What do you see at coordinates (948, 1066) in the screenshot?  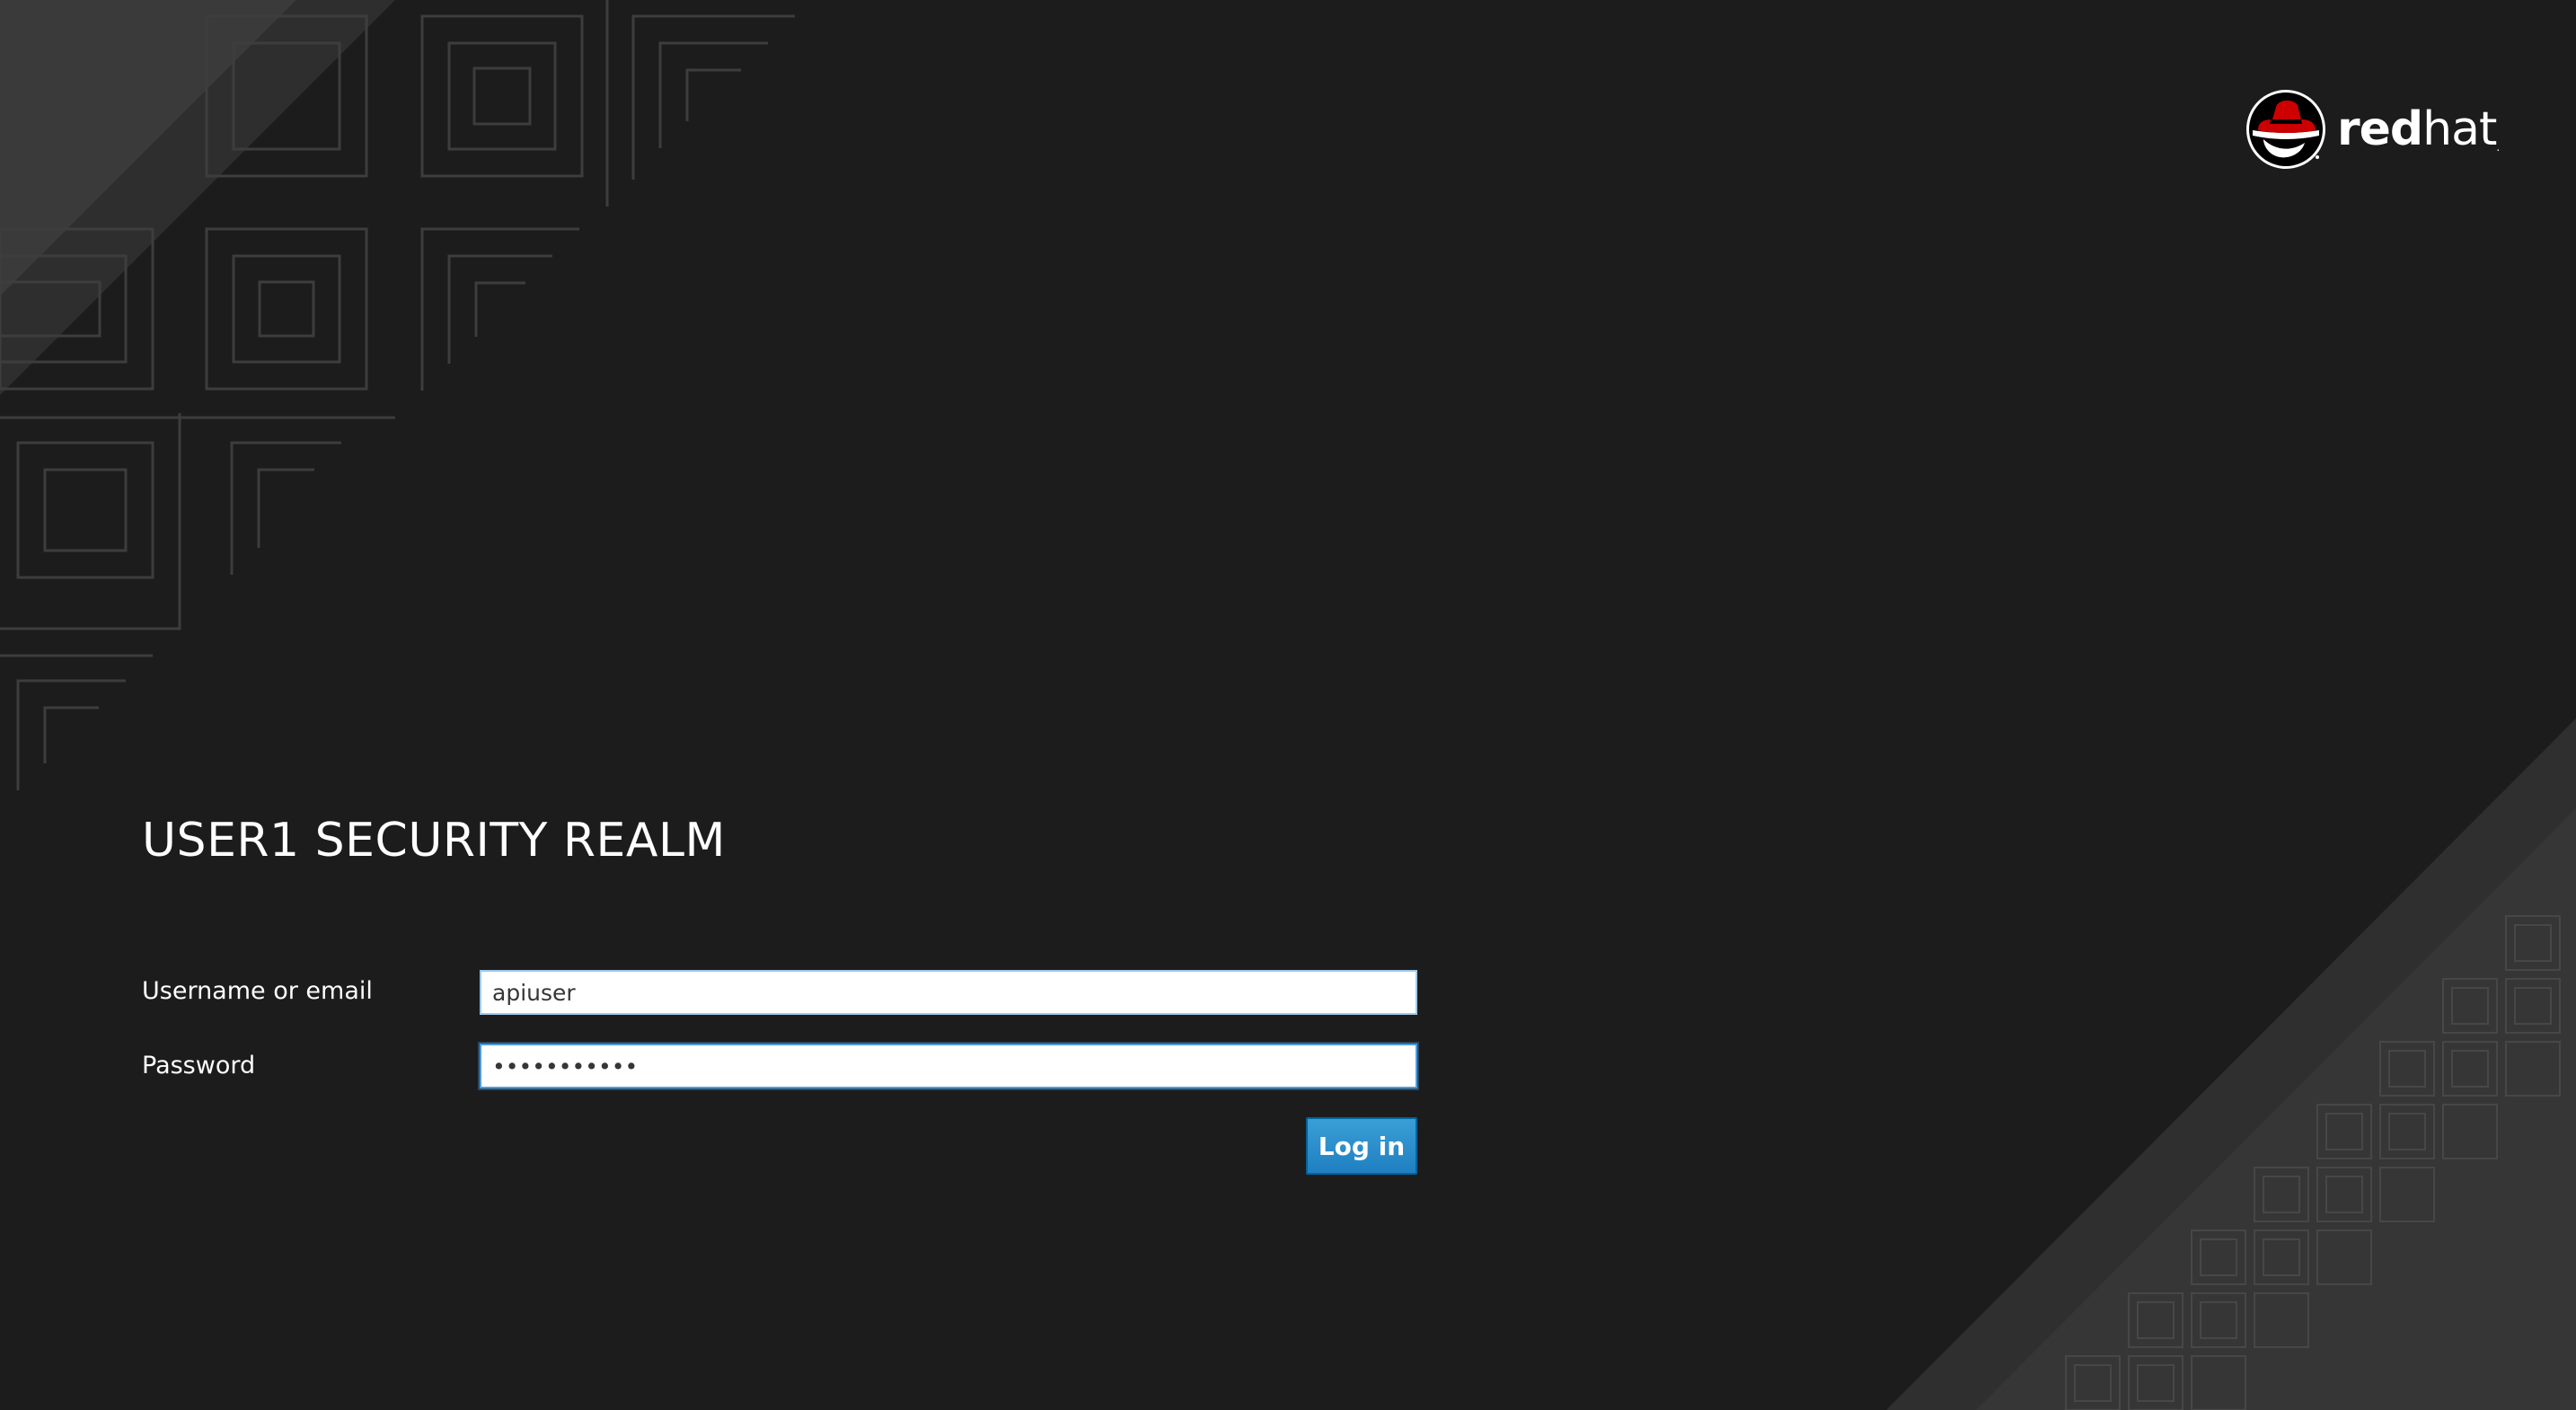 I see `password-input` at bounding box center [948, 1066].